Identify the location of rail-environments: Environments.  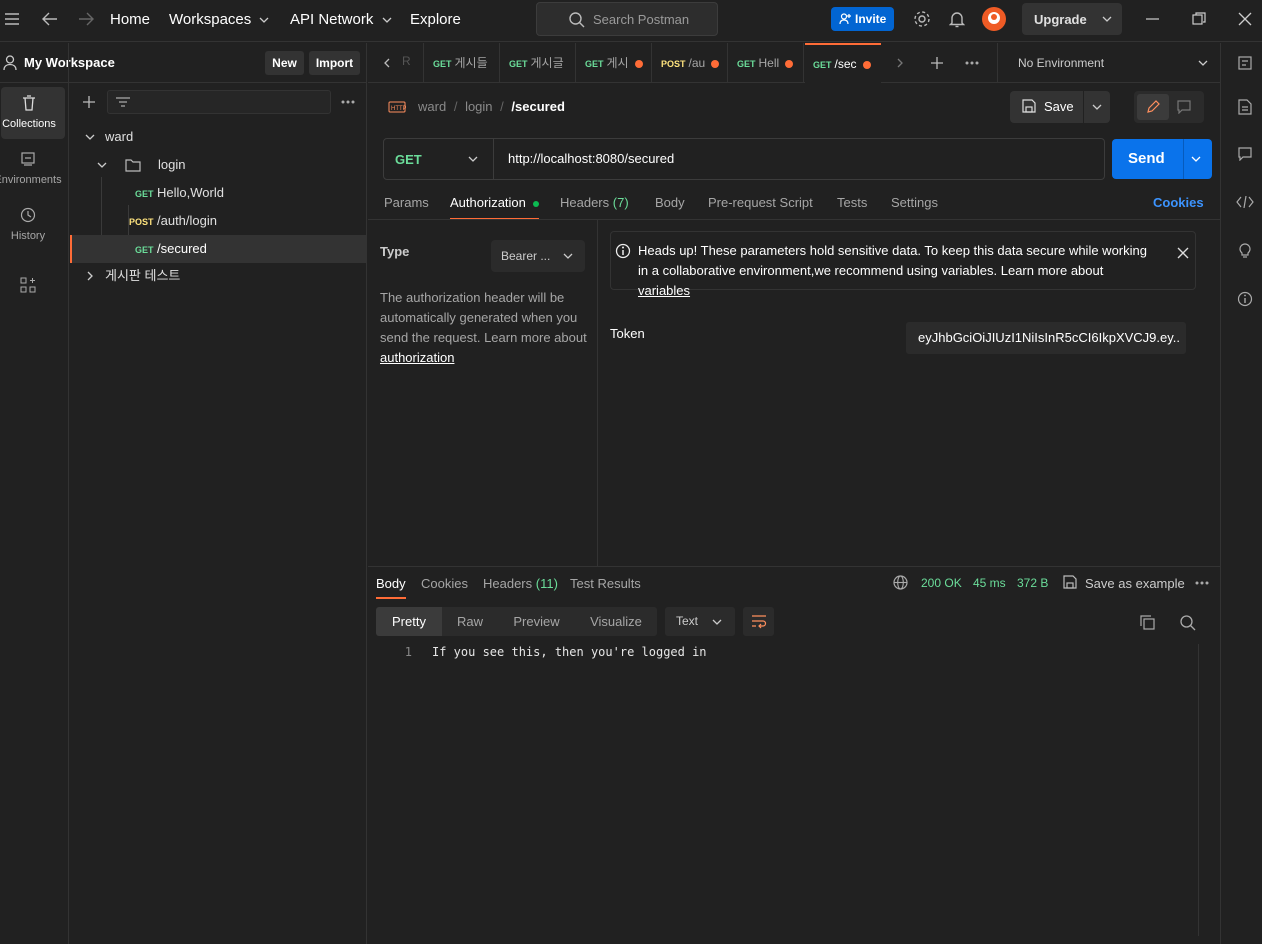
(32, 171).